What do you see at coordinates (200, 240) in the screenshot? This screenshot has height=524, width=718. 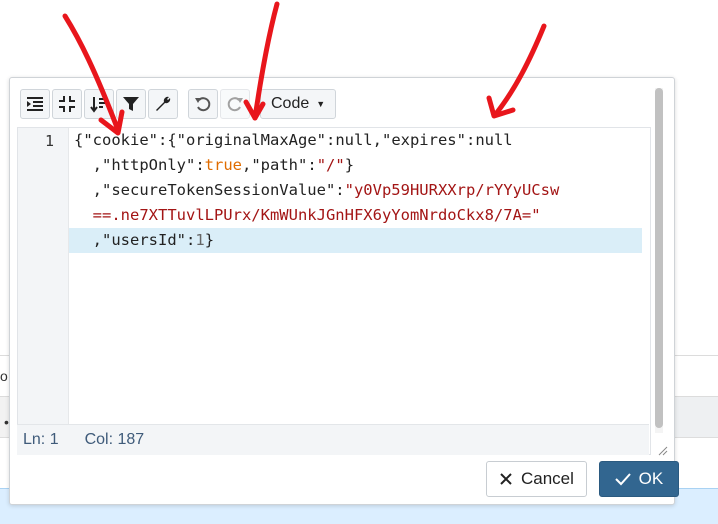 I see `code-token: 1` at bounding box center [200, 240].